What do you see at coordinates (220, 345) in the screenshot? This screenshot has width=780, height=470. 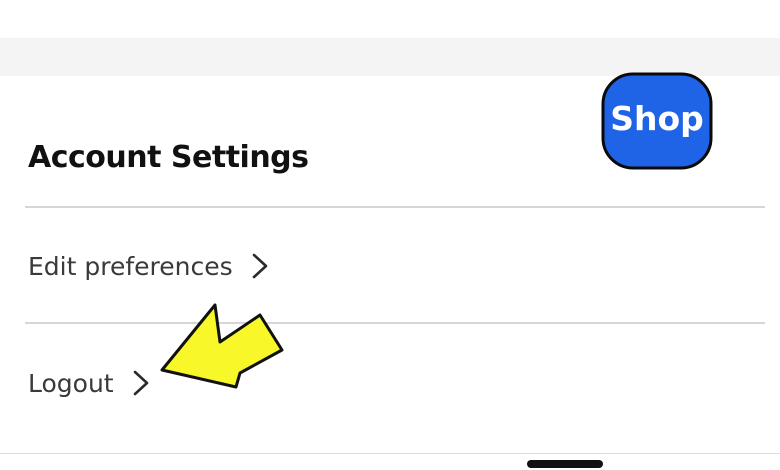 I see `yellow-pointer-arrow-icon` at bounding box center [220, 345].